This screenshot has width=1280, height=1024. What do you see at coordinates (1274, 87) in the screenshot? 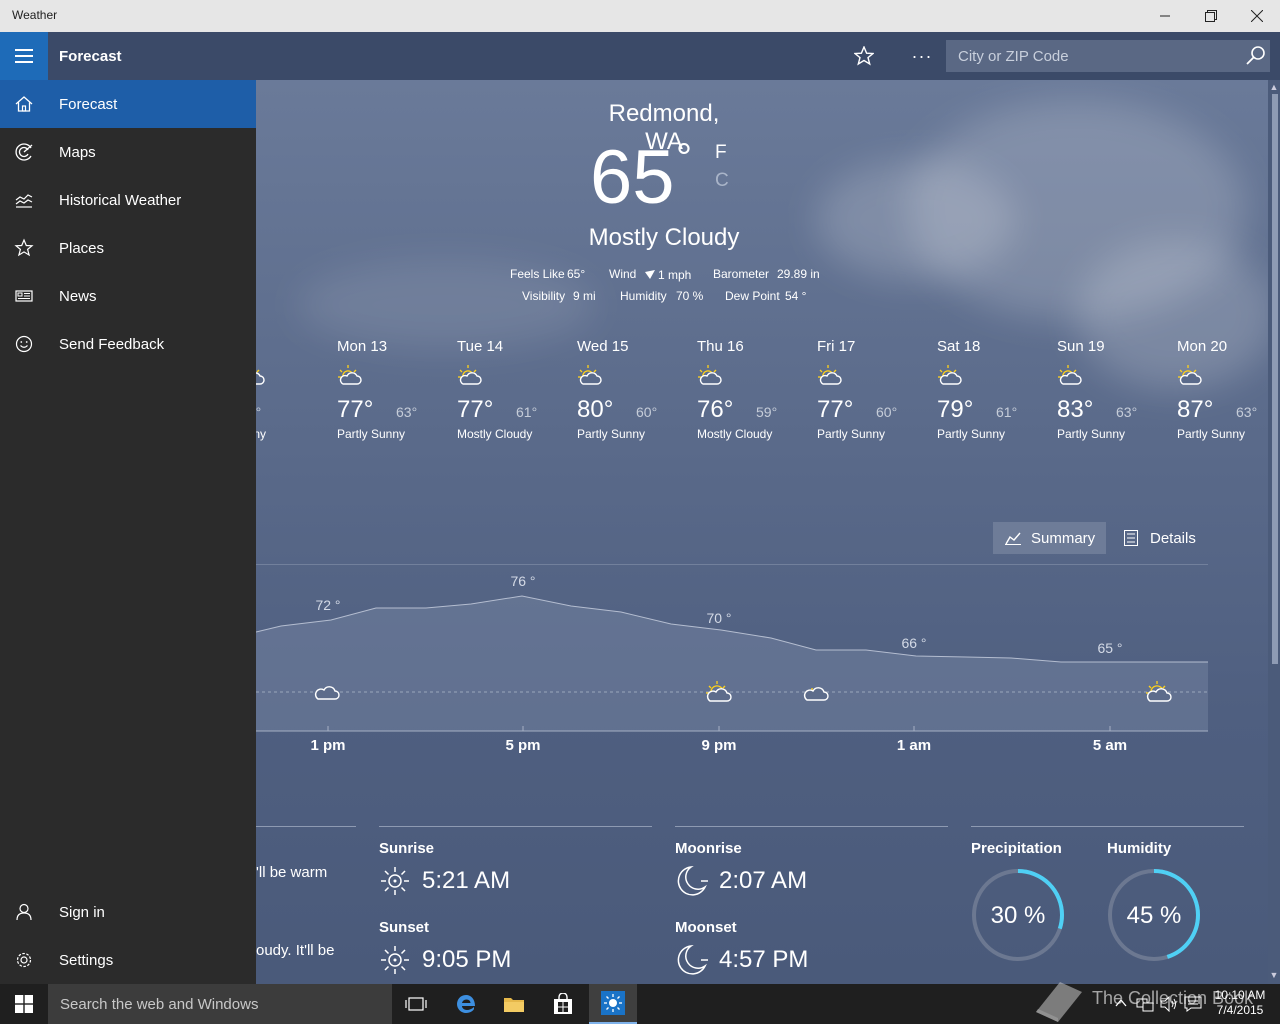
I see `scroll-up-icon: ▲` at bounding box center [1274, 87].